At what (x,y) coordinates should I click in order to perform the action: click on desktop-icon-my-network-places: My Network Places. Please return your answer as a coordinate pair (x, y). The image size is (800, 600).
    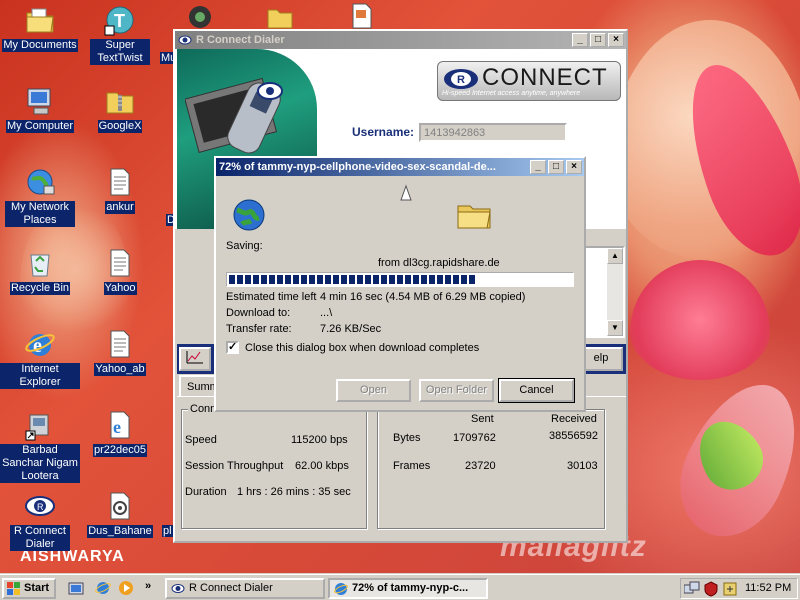
    Looking at the image, I should click on (40, 196).